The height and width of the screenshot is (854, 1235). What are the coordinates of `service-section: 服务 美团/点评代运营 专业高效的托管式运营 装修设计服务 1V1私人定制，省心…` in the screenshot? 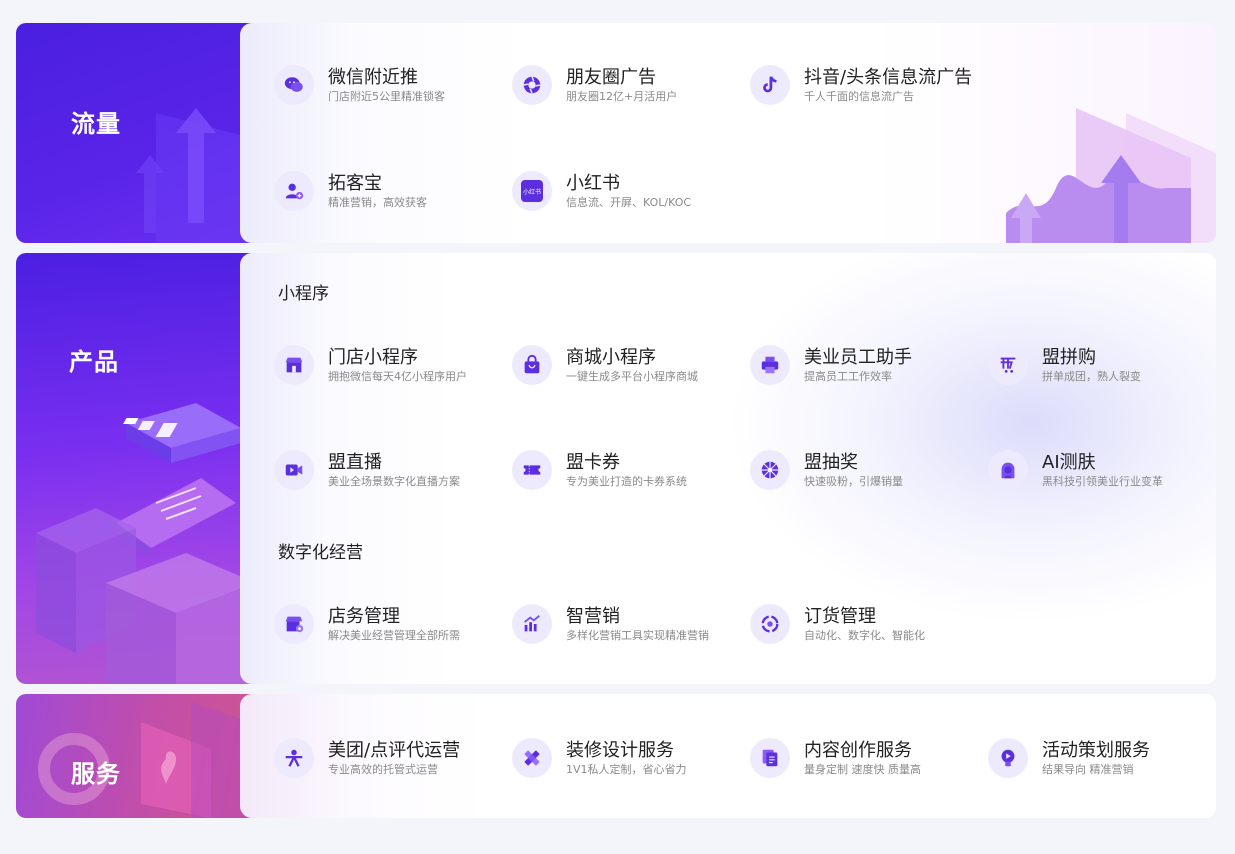 It's located at (616, 756).